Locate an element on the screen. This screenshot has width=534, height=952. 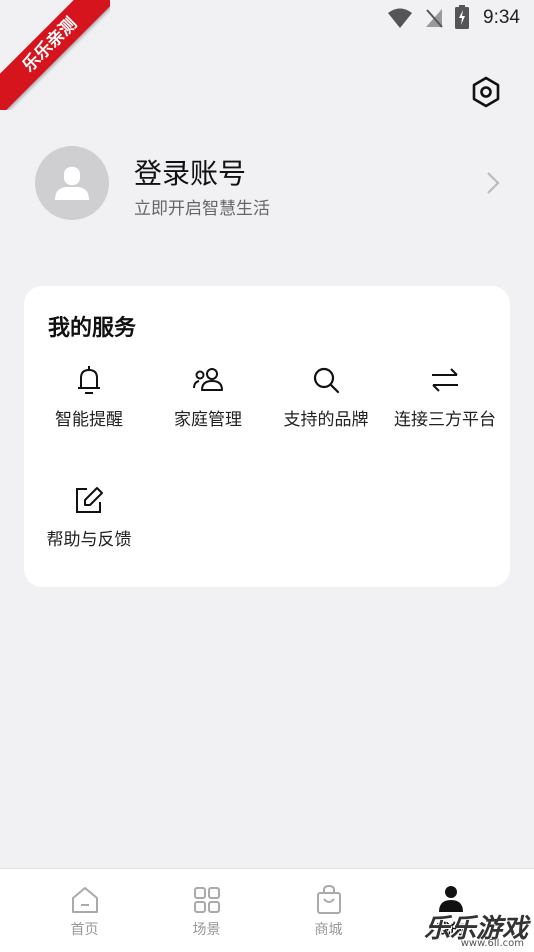
nav-mall: 商城 is located at coordinates (328, 910).